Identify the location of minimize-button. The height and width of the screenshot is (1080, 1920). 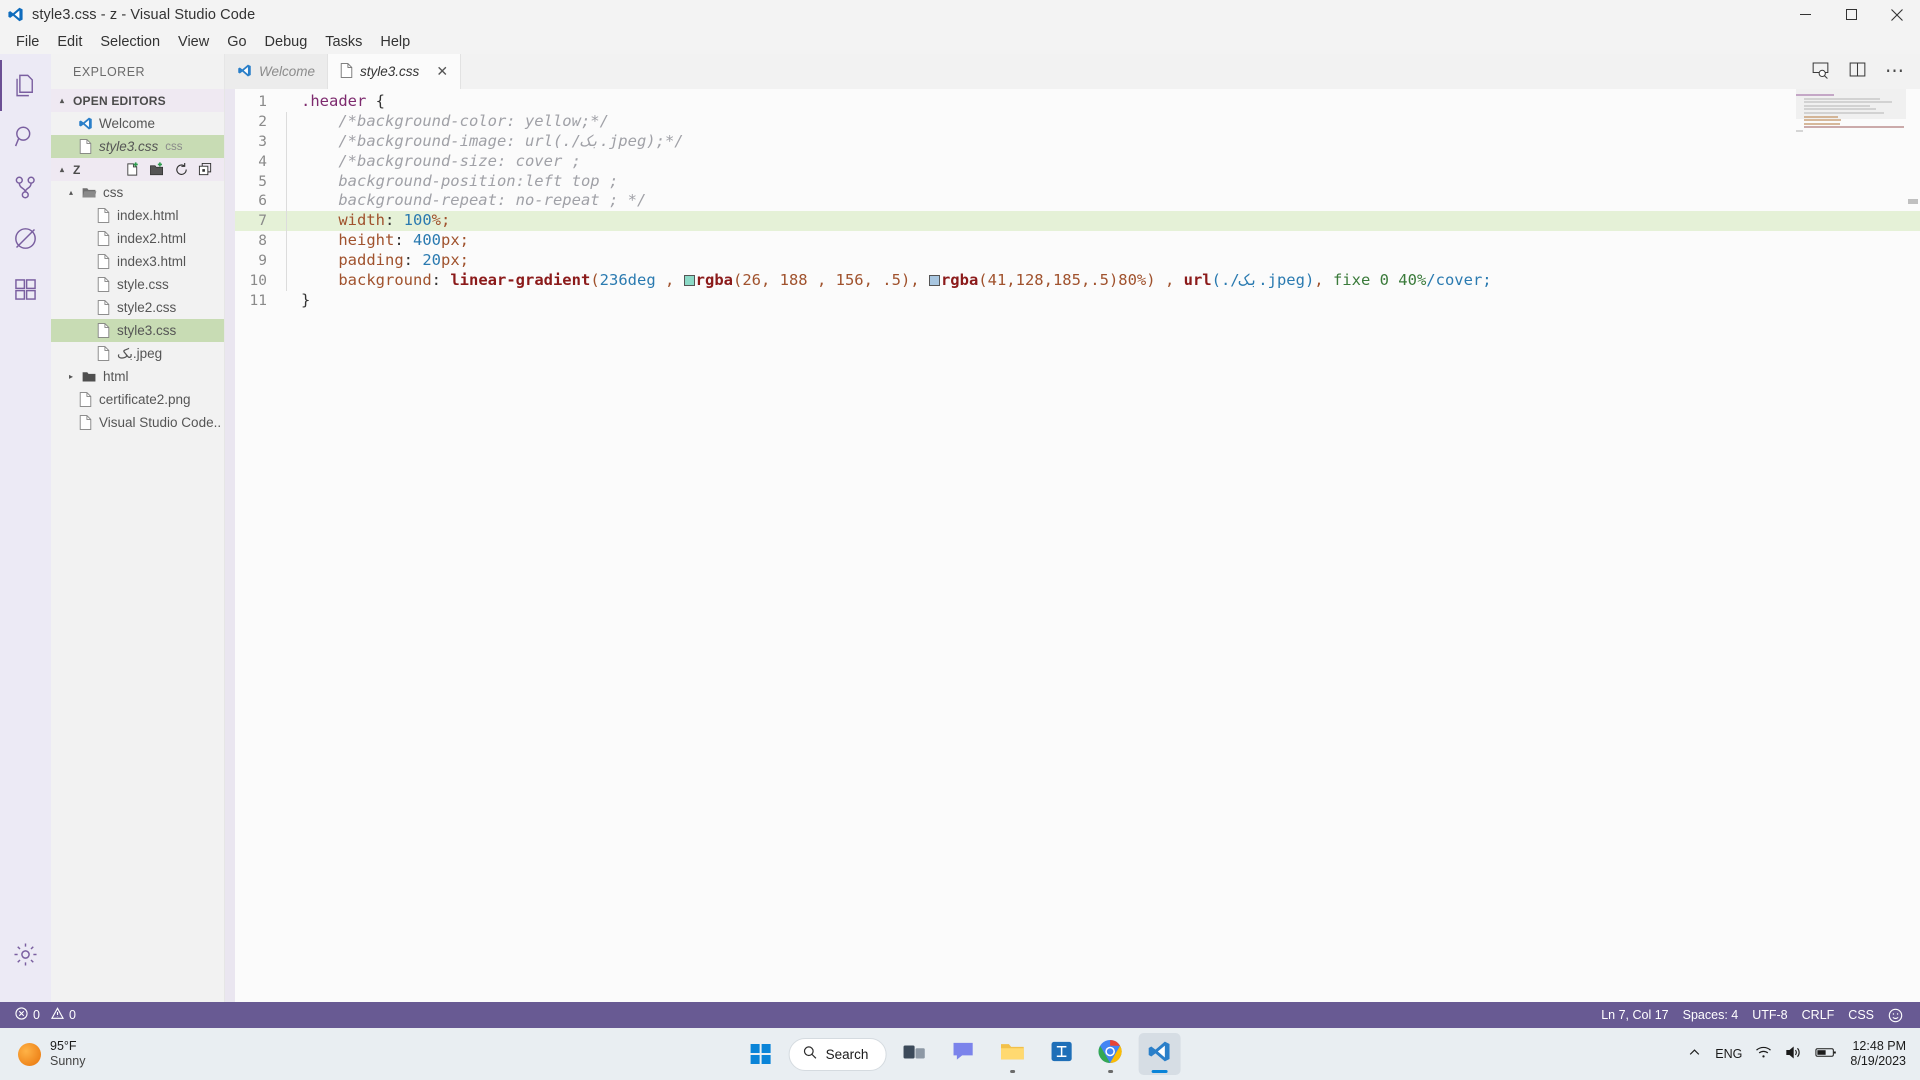
(1805, 14).